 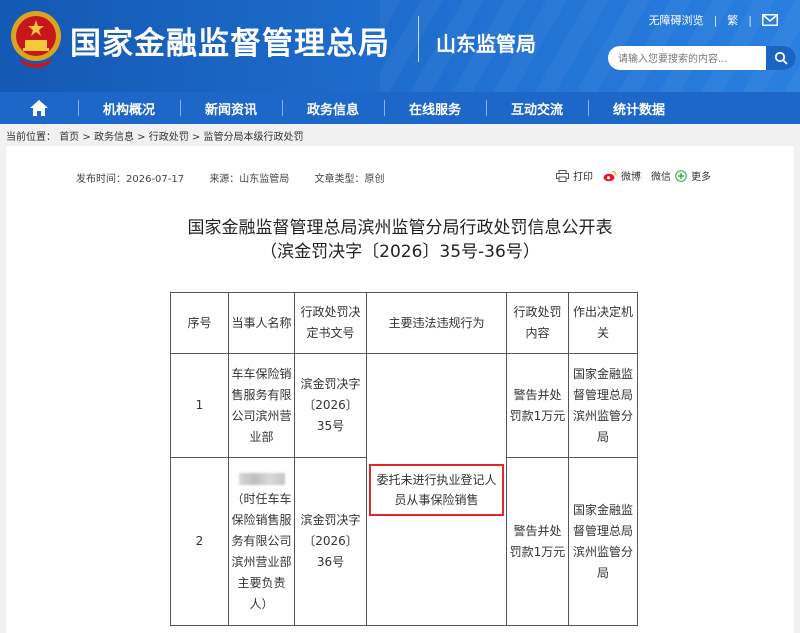 What do you see at coordinates (418, 39) in the screenshot?
I see `title-divider` at bounding box center [418, 39].